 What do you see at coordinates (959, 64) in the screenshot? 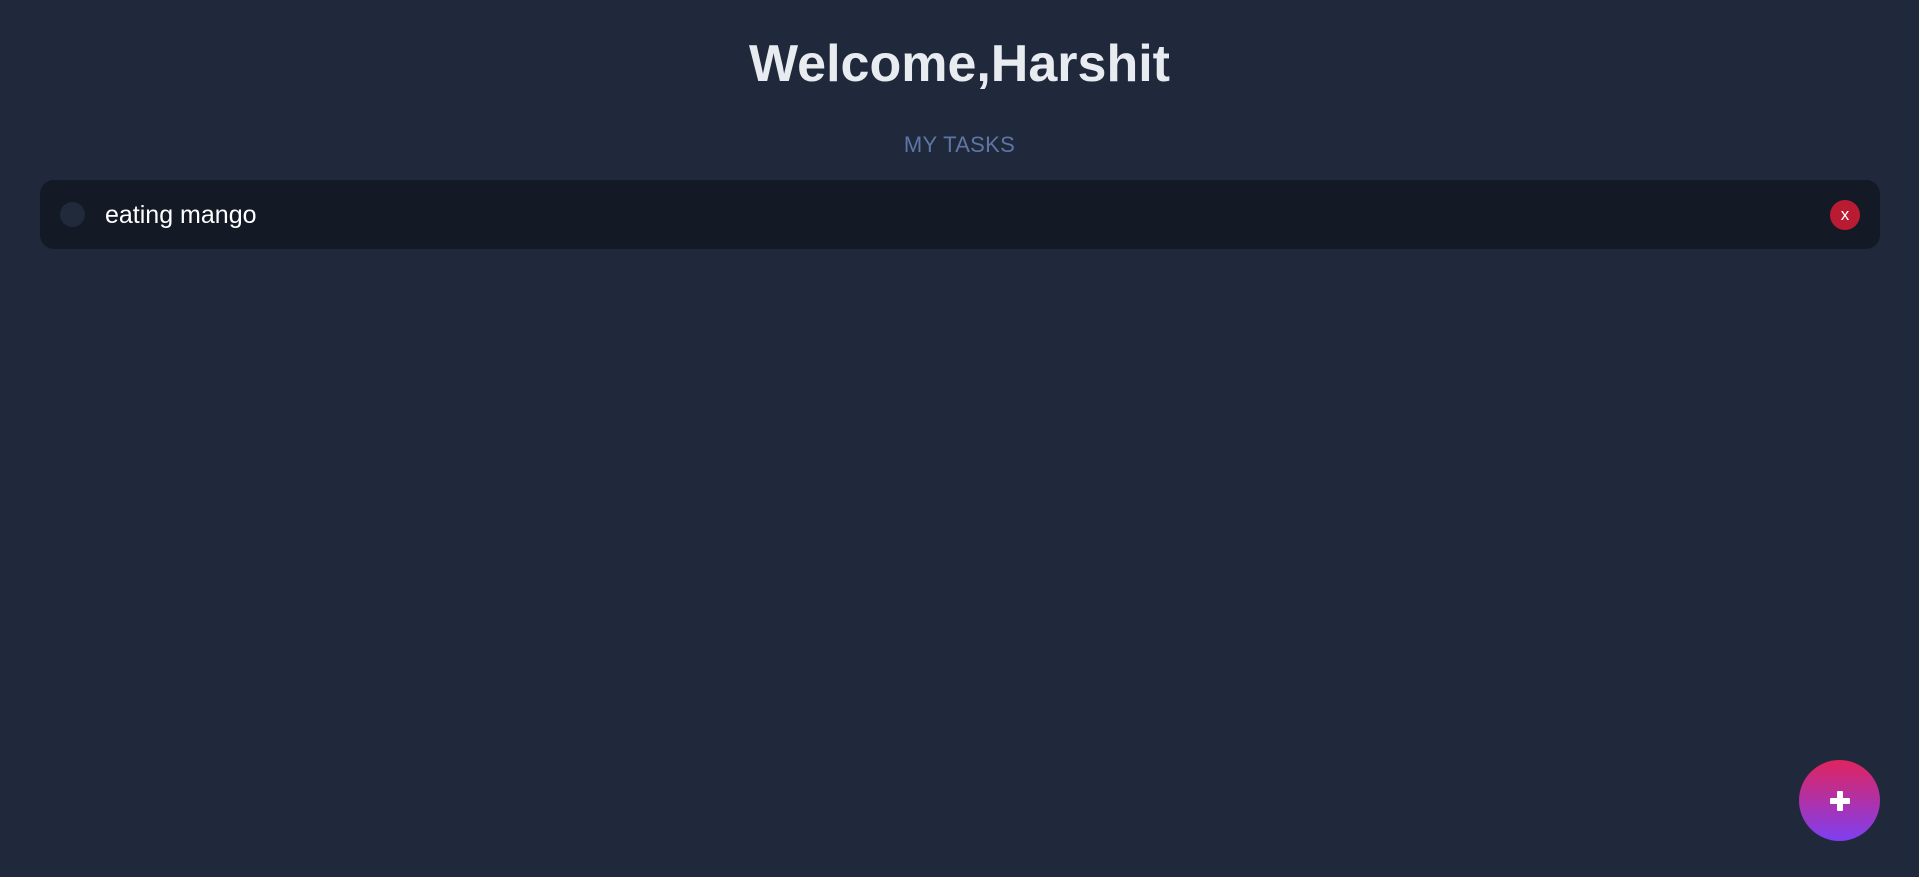
I see `page-title: Welcome,Harshit` at bounding box center [959, 64].